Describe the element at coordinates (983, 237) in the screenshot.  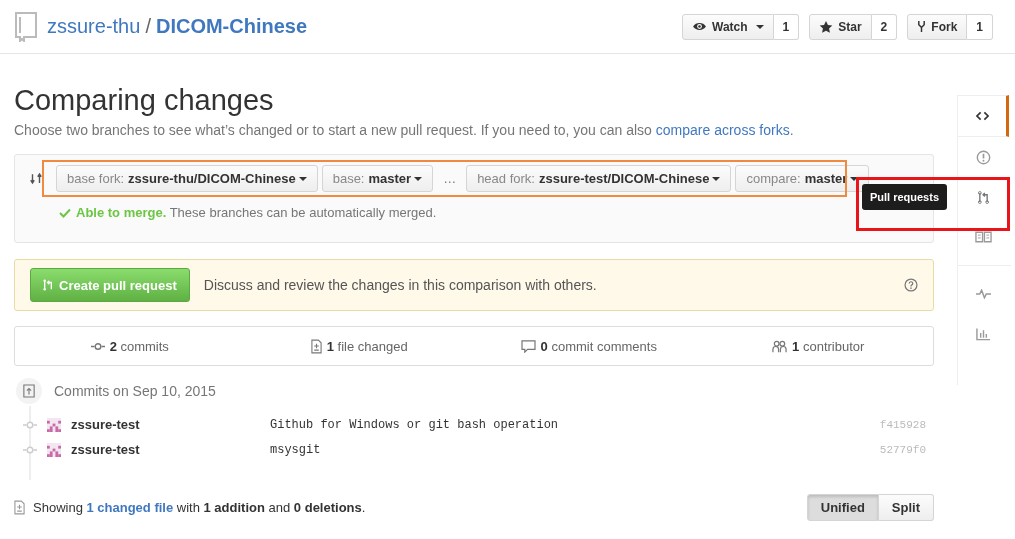
I see `book-icon` at that location.